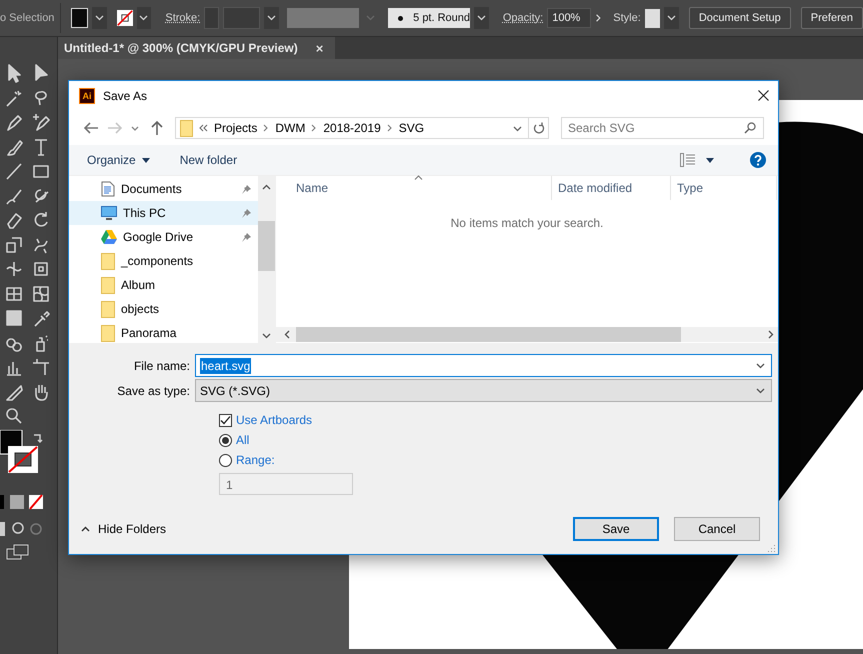 This screenshot has height=654, width=863. What do you see at coordinates (22, 529) in the screenshot?
I see `draw-mode-drawing` at bounding box center [22, 529].